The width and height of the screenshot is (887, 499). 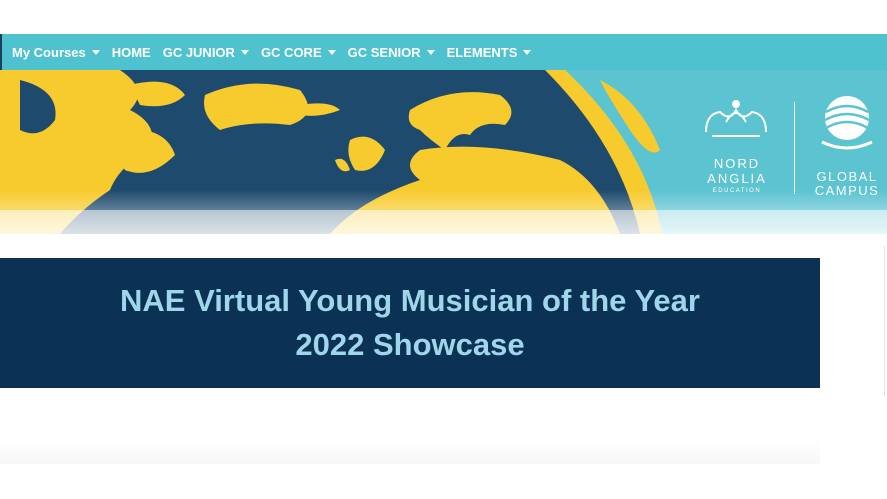 I want to click on nav-elements: ELEMENTS, so click(x=489, y=52).